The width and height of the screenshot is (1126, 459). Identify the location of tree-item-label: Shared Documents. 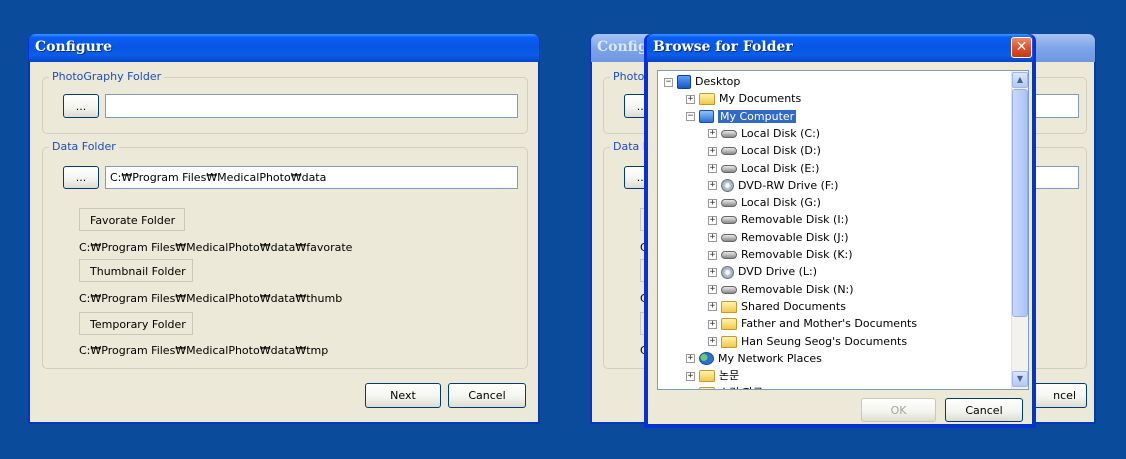
(793, 306).